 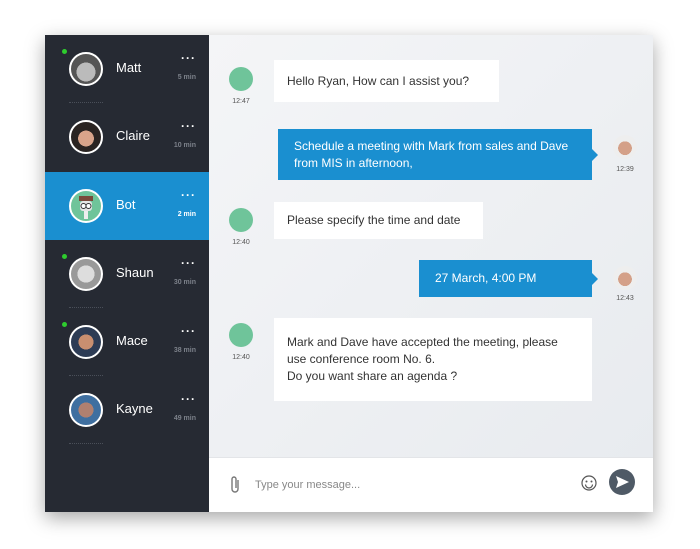 I want to click on contact-mace: Mace ··· 38 min, so click(x=127, y=342).